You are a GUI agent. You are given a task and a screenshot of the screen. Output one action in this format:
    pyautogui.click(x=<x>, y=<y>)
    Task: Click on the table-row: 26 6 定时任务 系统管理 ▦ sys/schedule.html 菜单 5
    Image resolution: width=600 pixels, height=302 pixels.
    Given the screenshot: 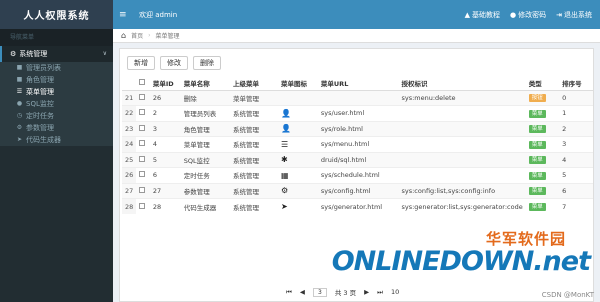 What is the action you would take?
    pyautogui.click(x=357, y=175)
    